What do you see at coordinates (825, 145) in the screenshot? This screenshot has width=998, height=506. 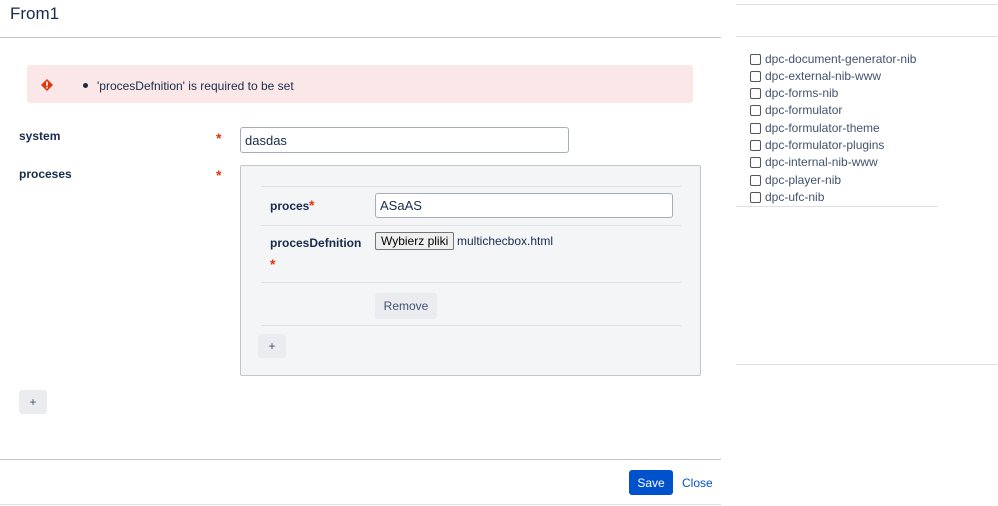 I see `checkbox-label: dpc-formulator-plugins` at bounding box center [825, 145].